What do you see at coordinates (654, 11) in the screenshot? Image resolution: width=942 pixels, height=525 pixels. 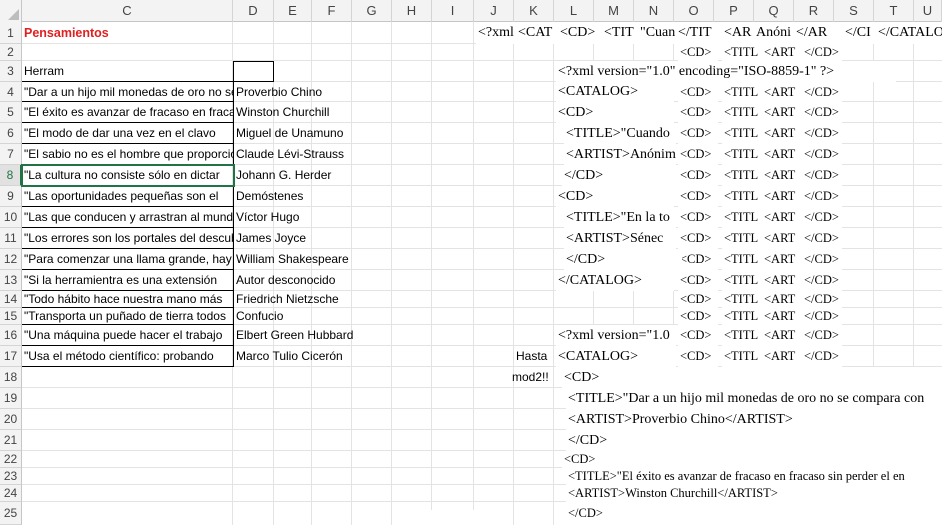 I see `column-header-n: N` at bounding box center [654, 11].